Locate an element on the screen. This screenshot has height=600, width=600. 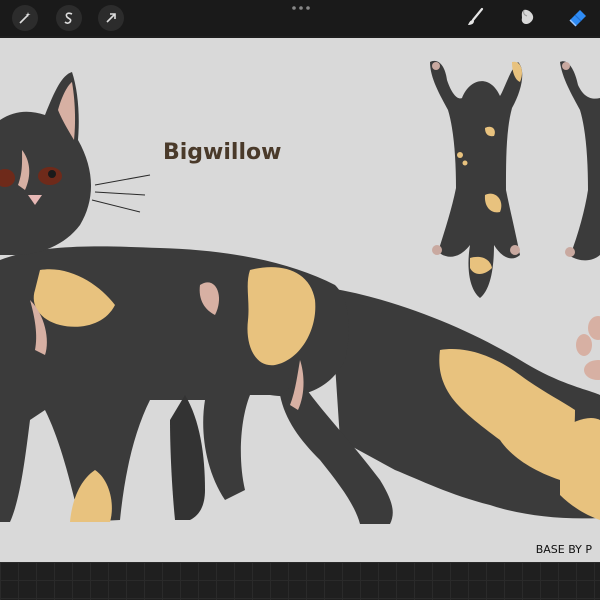
bottom-bar is located at coordinates (300, 581).